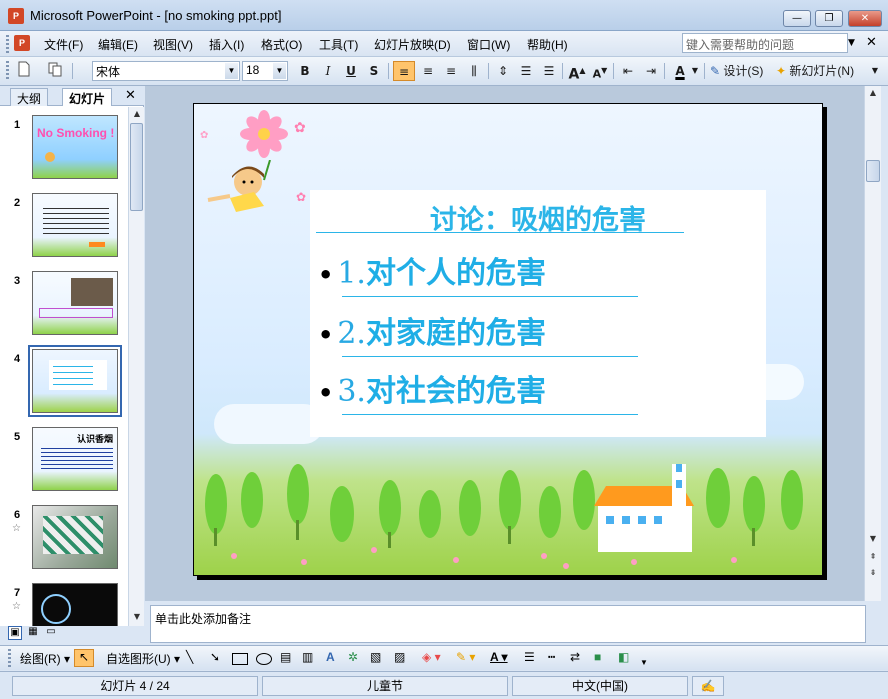  What do you see at coordinates (829, 18) in the screenshot?
I see `maximize-button: ❐` at bounding box center [829, 18].